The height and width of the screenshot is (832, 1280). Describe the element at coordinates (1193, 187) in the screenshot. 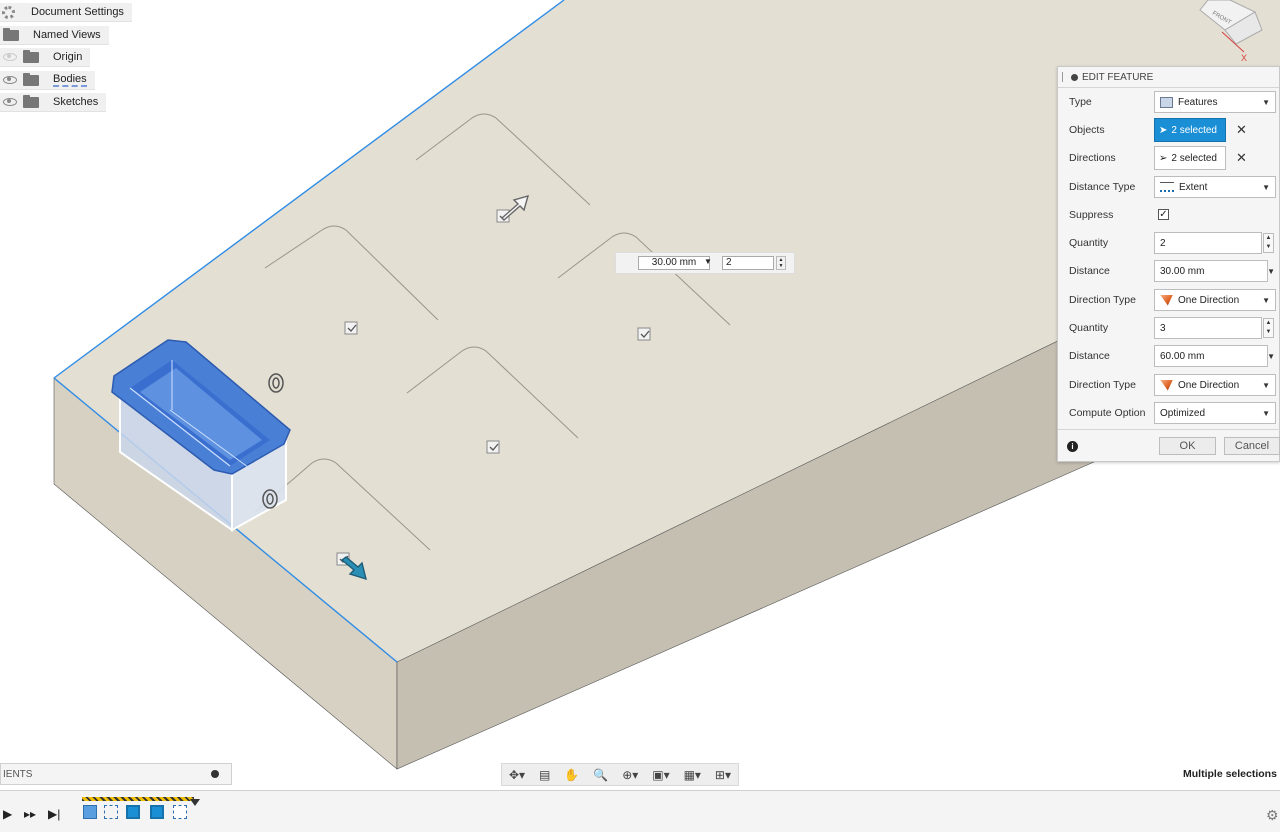

I see `distance-type-value: Extent` at that location.